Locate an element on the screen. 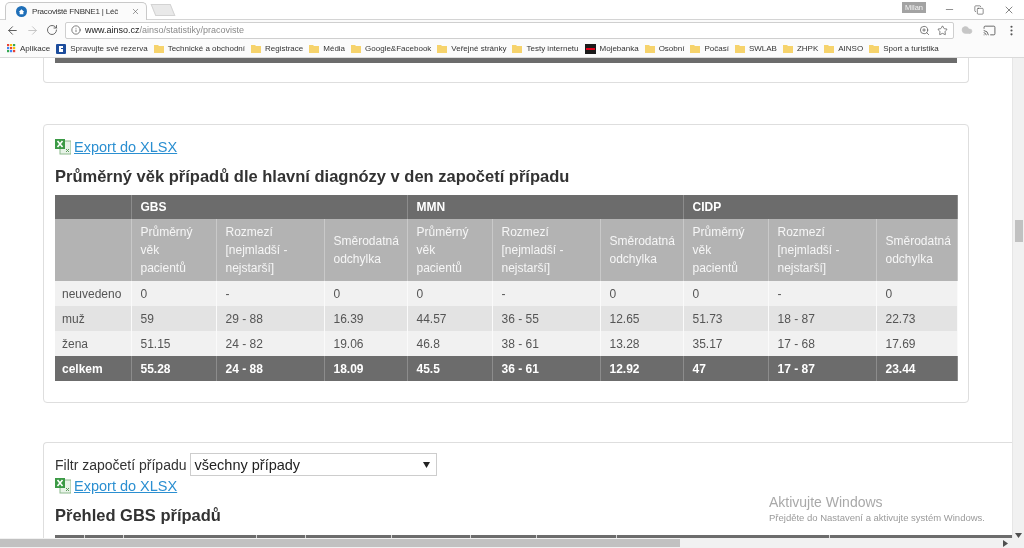 The width and height of the screenshot is (1024, 548). bookmark-item: Mojebanka is located at coordinates (611, 48).